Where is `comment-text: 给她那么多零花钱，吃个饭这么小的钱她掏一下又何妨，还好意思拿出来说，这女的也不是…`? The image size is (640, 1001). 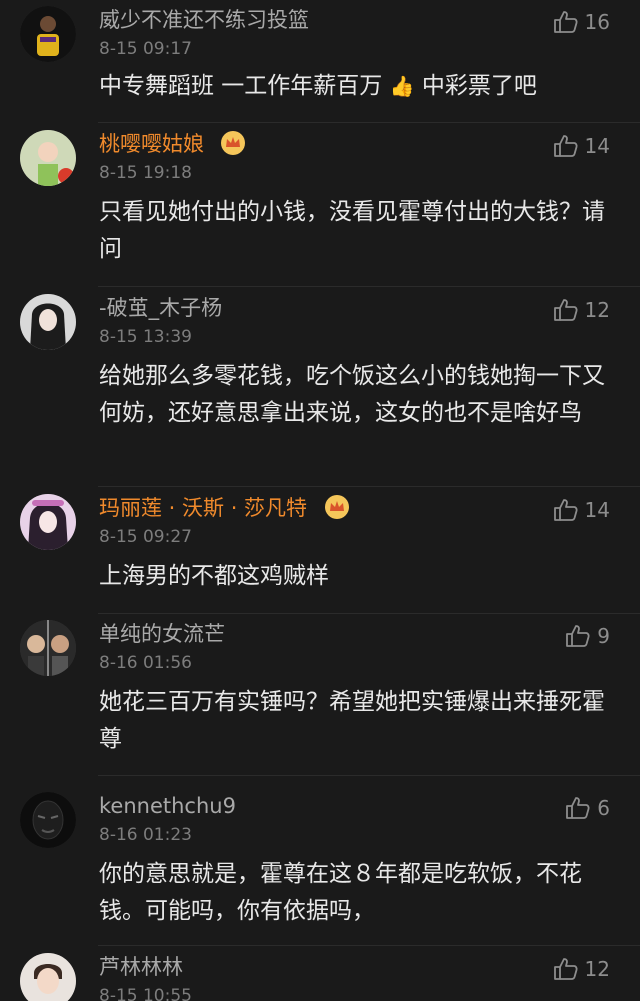
comment-text: 给她那么多零花钱，吃个饭这么小的钱她掏一下又何妨，还好意思拿出来说，这女的也不是… is located at coordinates (352, 394).